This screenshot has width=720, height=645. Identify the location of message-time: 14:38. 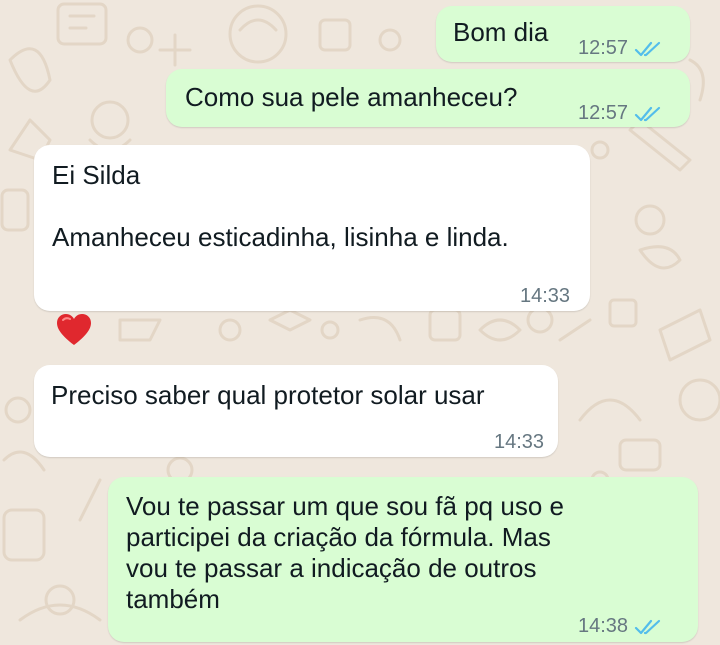
(603, 626).